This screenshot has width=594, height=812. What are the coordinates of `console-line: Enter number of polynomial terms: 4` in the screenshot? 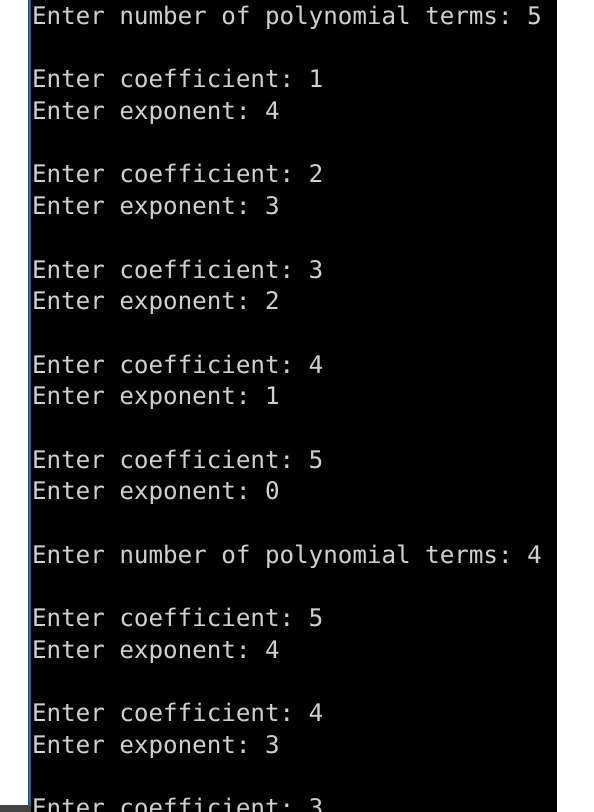 It's located at (287, 554).